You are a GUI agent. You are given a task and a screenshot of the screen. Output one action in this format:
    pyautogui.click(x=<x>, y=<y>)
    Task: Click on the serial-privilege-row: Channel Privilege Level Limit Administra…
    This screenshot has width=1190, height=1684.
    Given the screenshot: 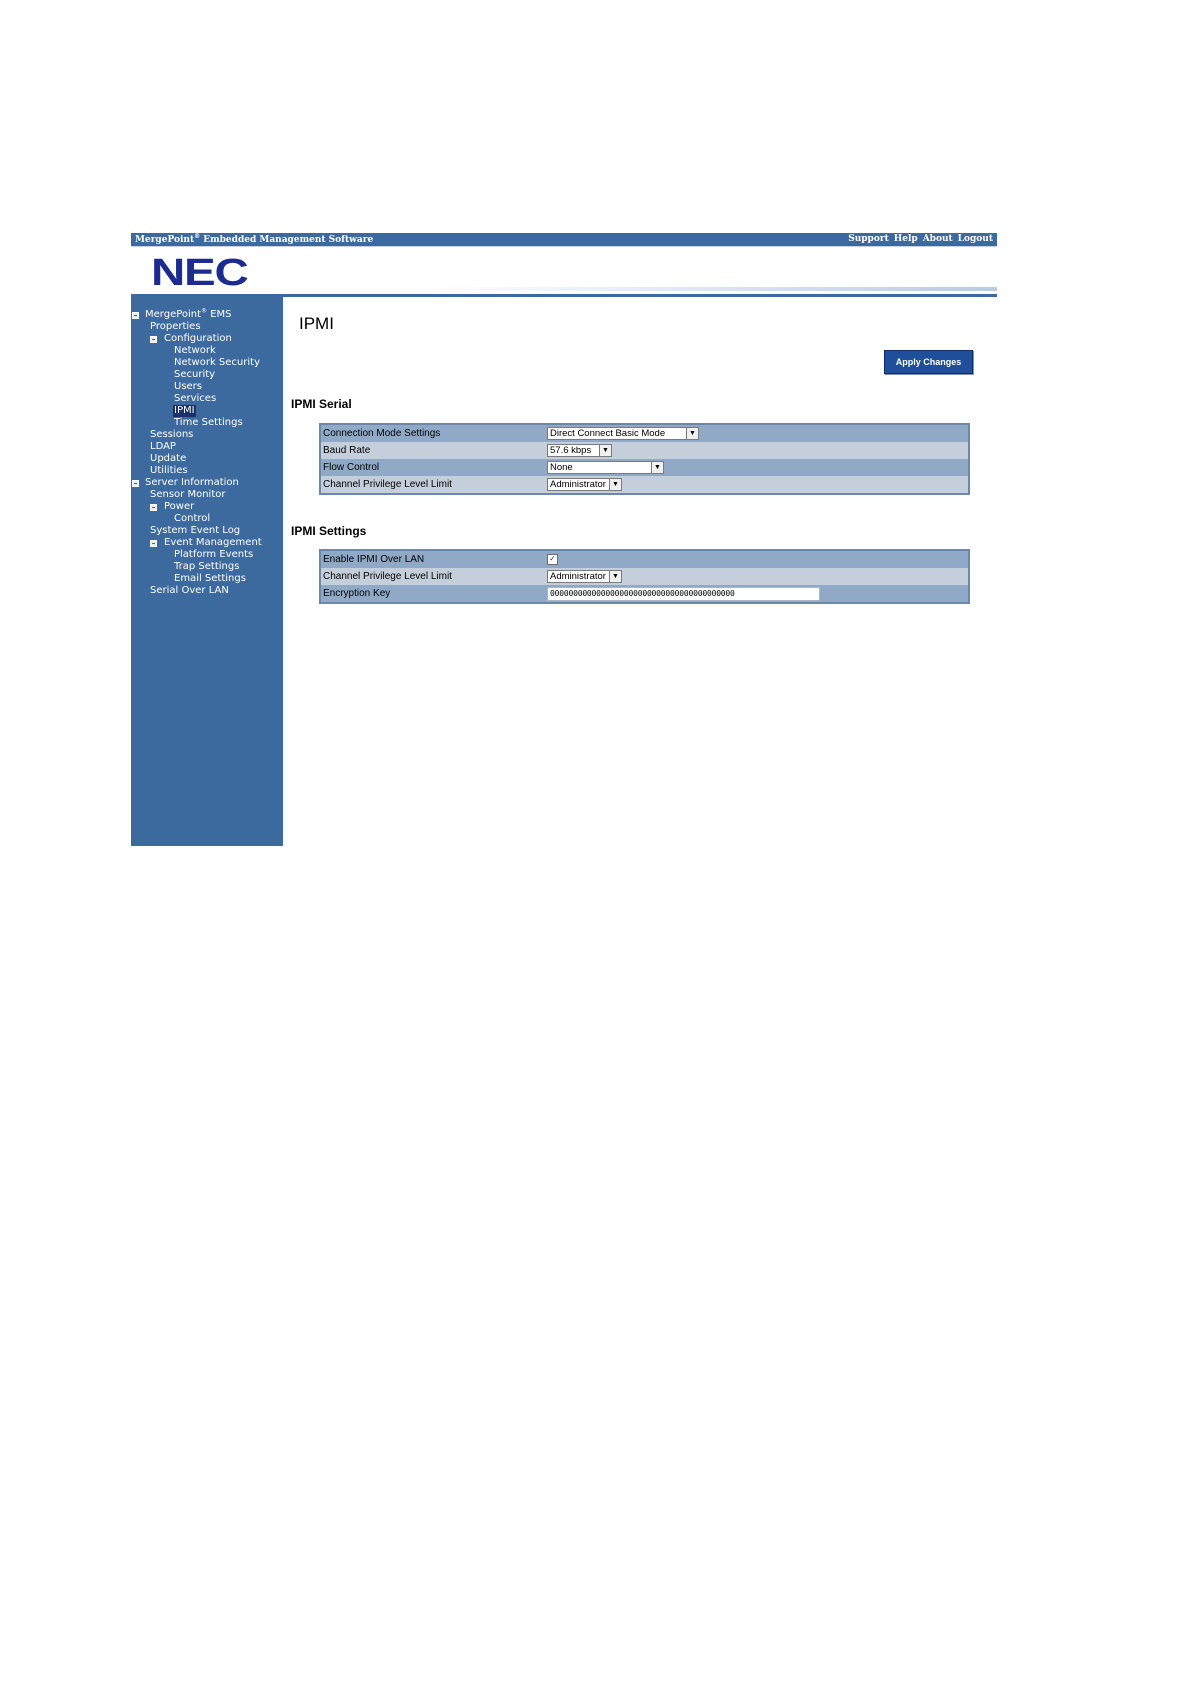 What is the action you would take?
    pyautogui.click(x=644, y=484)
    